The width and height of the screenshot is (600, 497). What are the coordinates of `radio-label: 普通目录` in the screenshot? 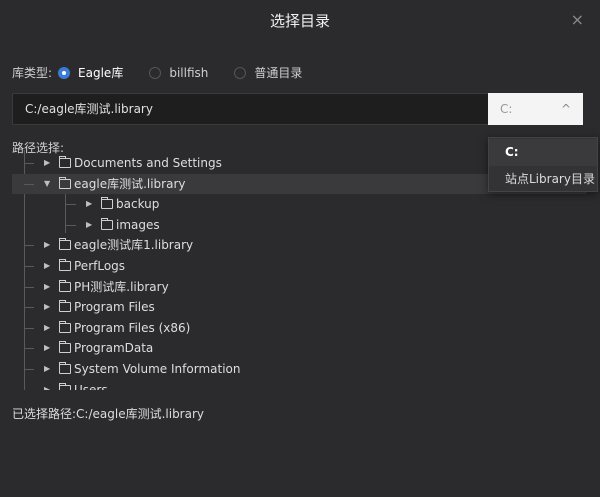 It's located at (278, 73).